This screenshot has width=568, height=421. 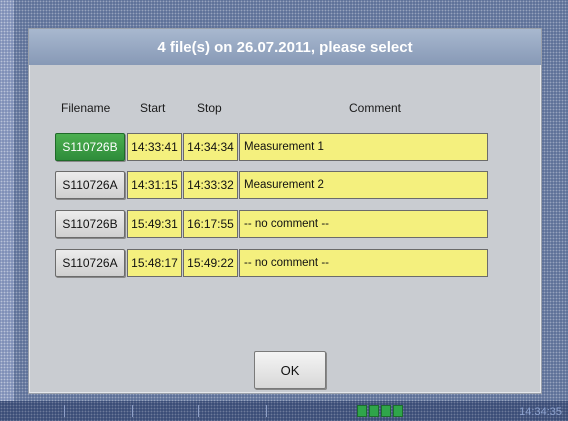 I want to click on column-header-stop: Stop, so click(x=209, y=108).